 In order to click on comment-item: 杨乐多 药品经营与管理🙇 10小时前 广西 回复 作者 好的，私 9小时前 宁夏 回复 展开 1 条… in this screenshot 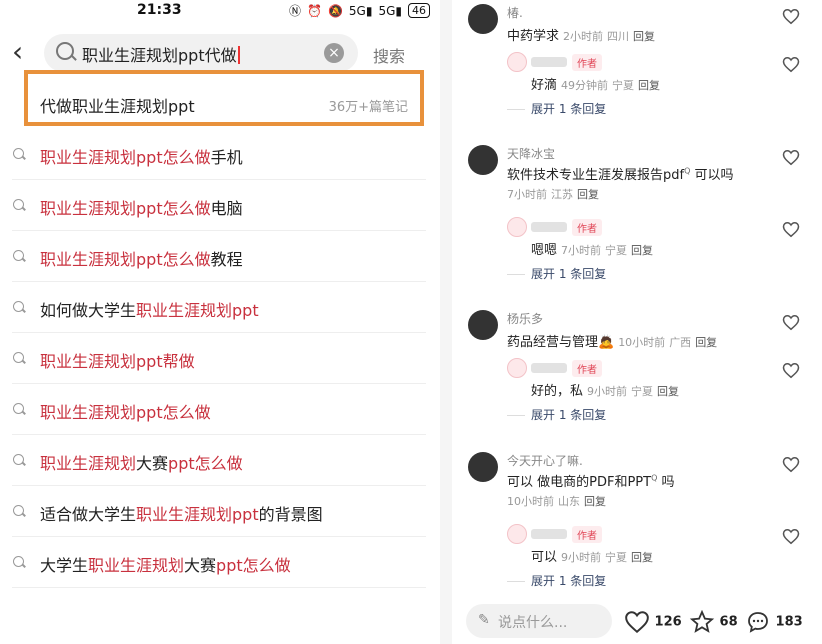, I will do `click(637, 378)`.